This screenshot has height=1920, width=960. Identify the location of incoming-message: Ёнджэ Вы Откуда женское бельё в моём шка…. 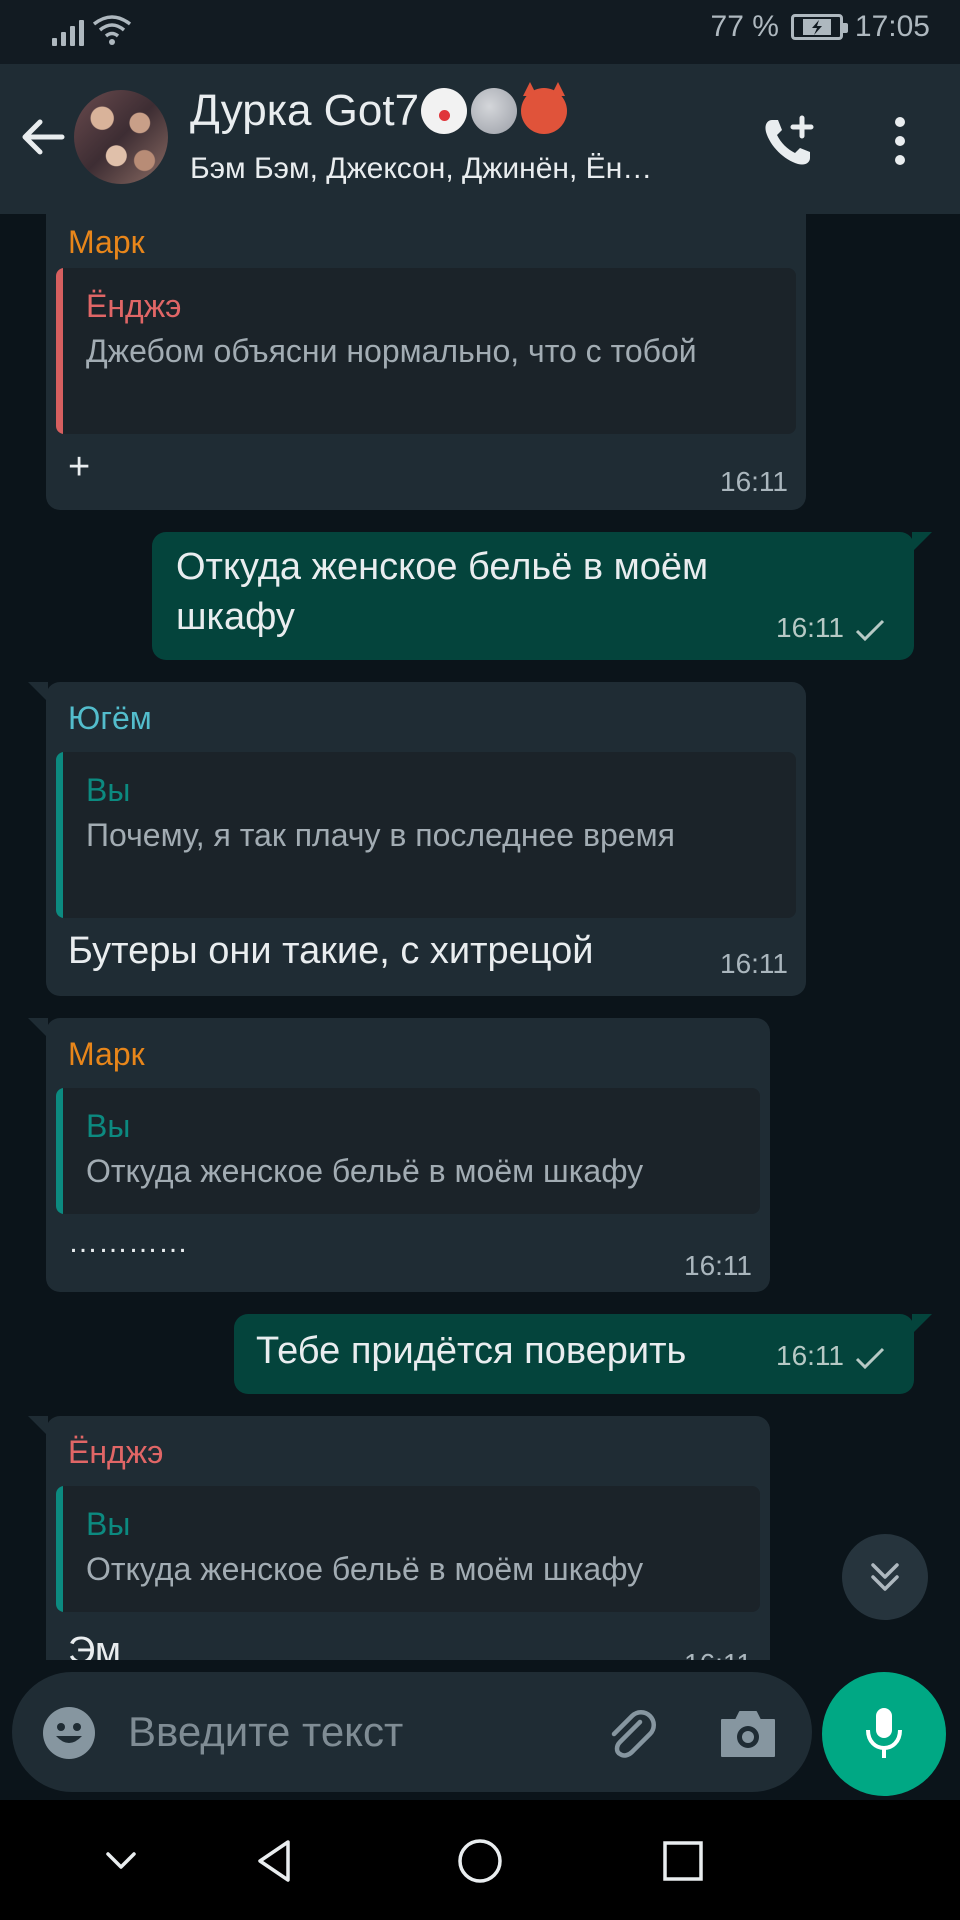
(399, 1538).